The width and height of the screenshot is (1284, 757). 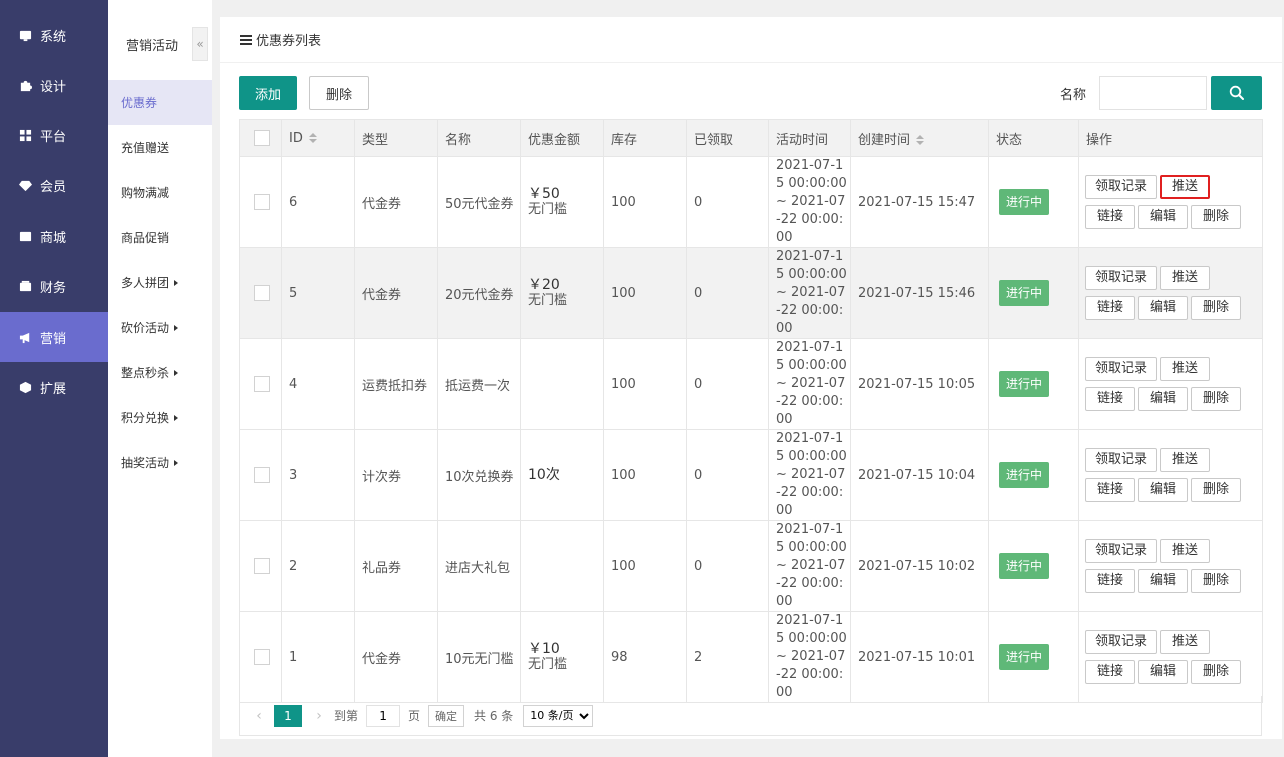 I want to click on search-button, so click(x=1236, y=93).